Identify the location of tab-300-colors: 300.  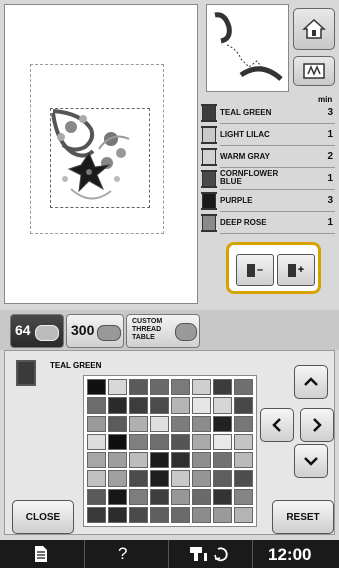
(95, 331).